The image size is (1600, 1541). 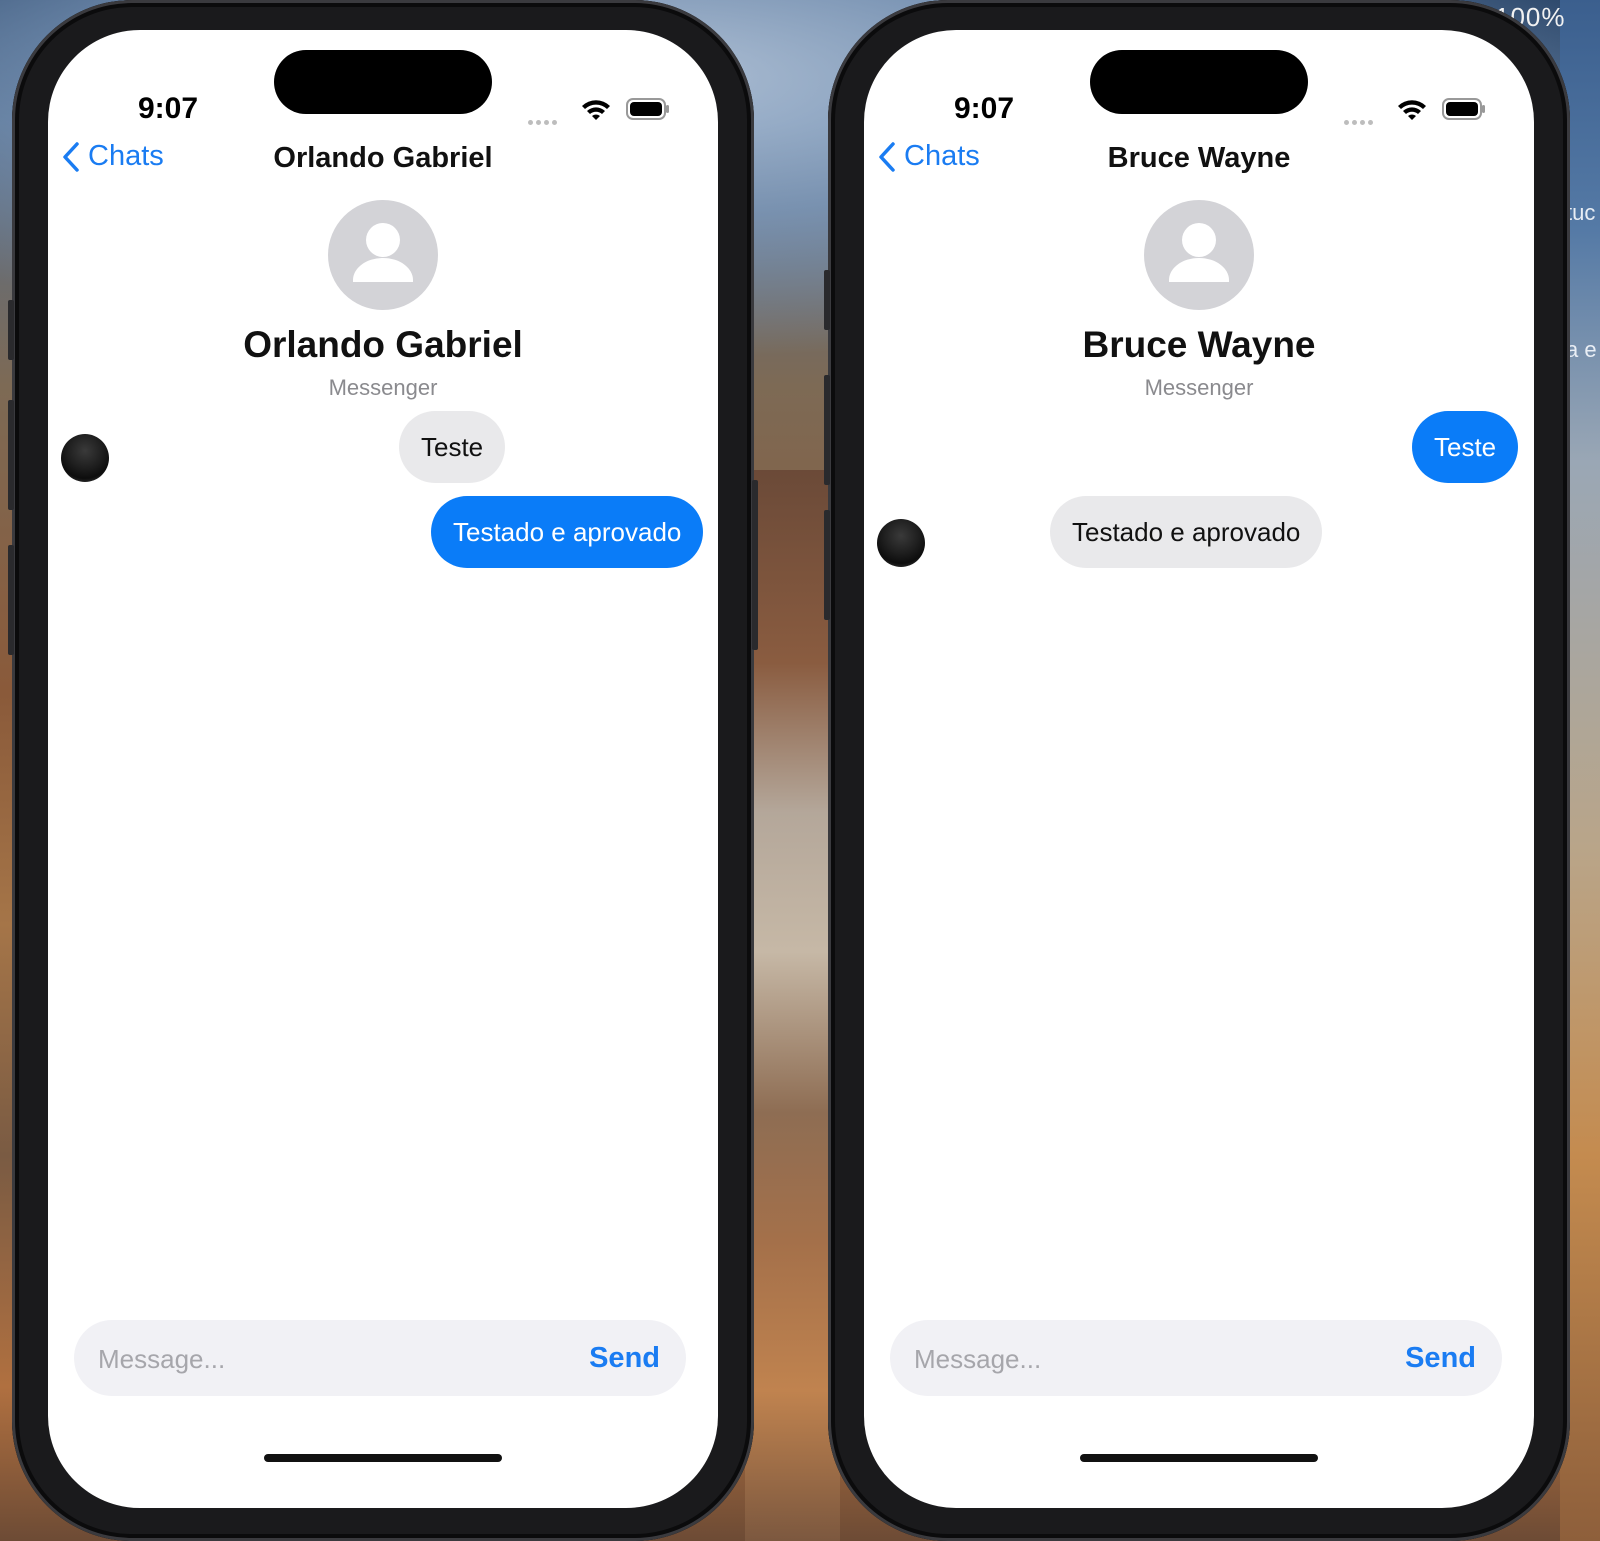 What do you see at coordinates (1186, 532) in the screenshot?
I see `message-bubble-incoming: Testado e aprovado` at bounding box center [1186, 532].